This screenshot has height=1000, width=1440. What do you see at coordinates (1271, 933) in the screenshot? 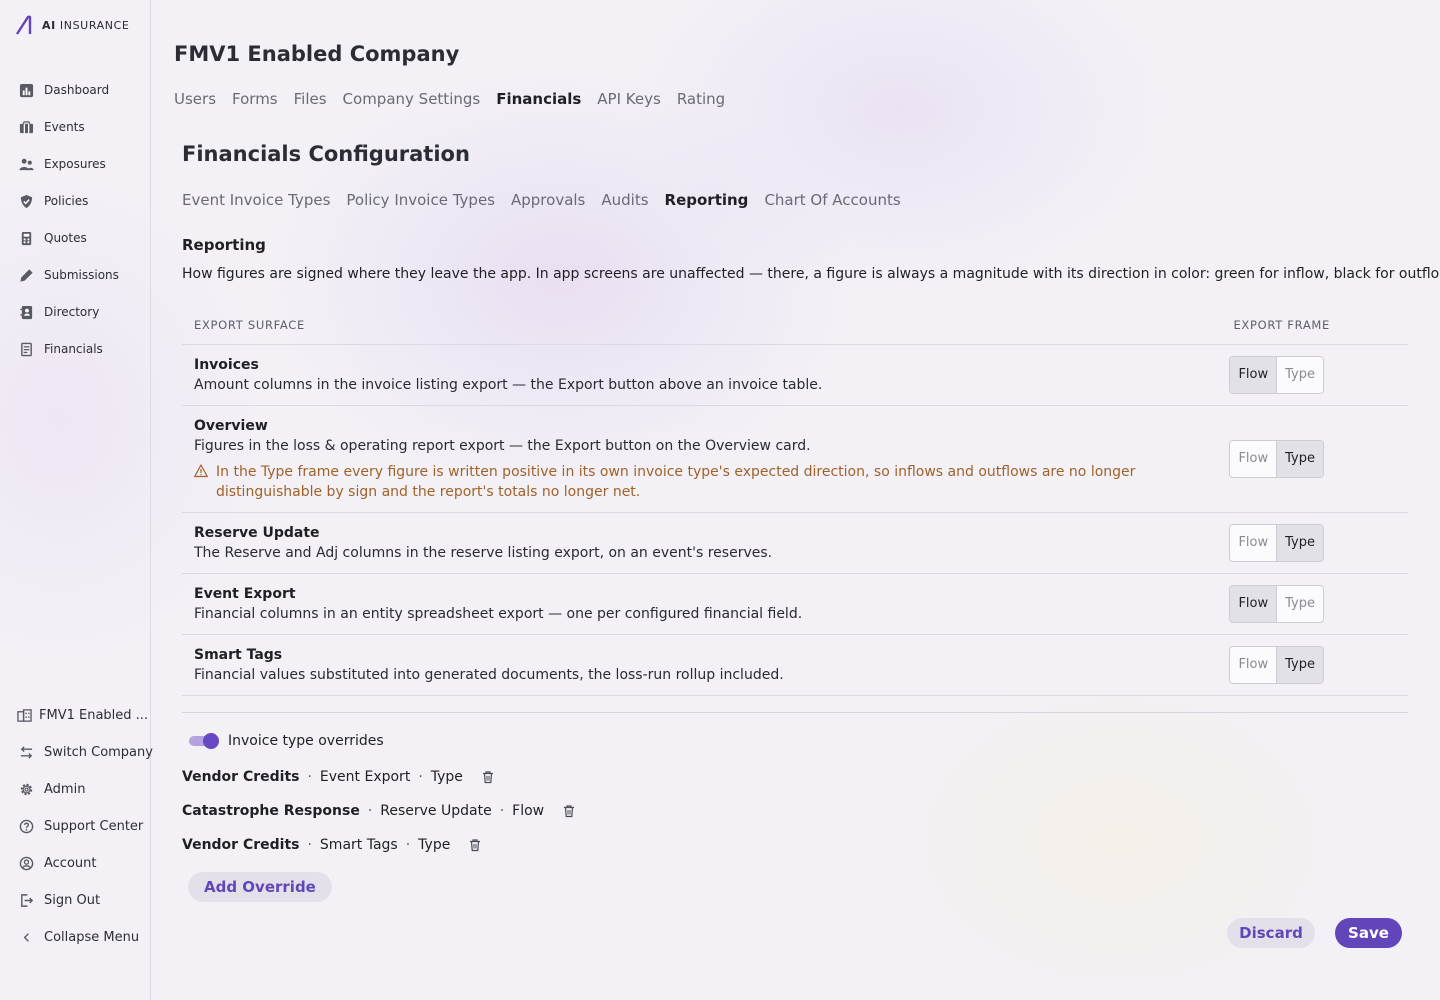
I see `discard-button: Discard` at bounding box center [1271, 933].